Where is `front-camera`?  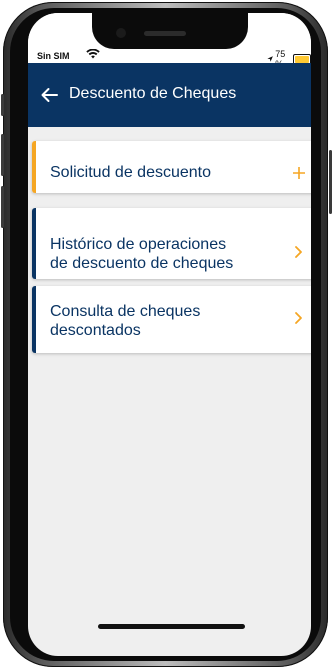 front-camera is located at coordinates (121, 33).